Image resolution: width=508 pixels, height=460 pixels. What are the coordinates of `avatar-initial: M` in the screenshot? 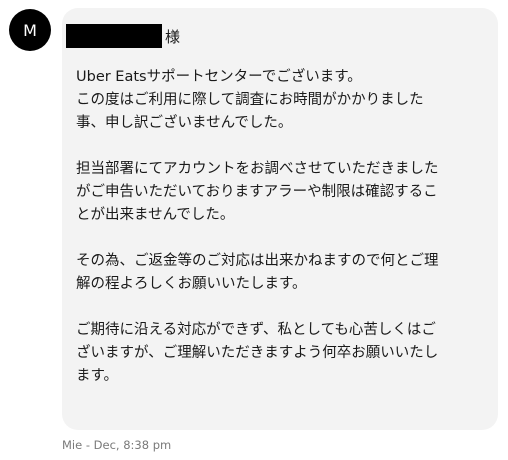 It's located at (30, 30).